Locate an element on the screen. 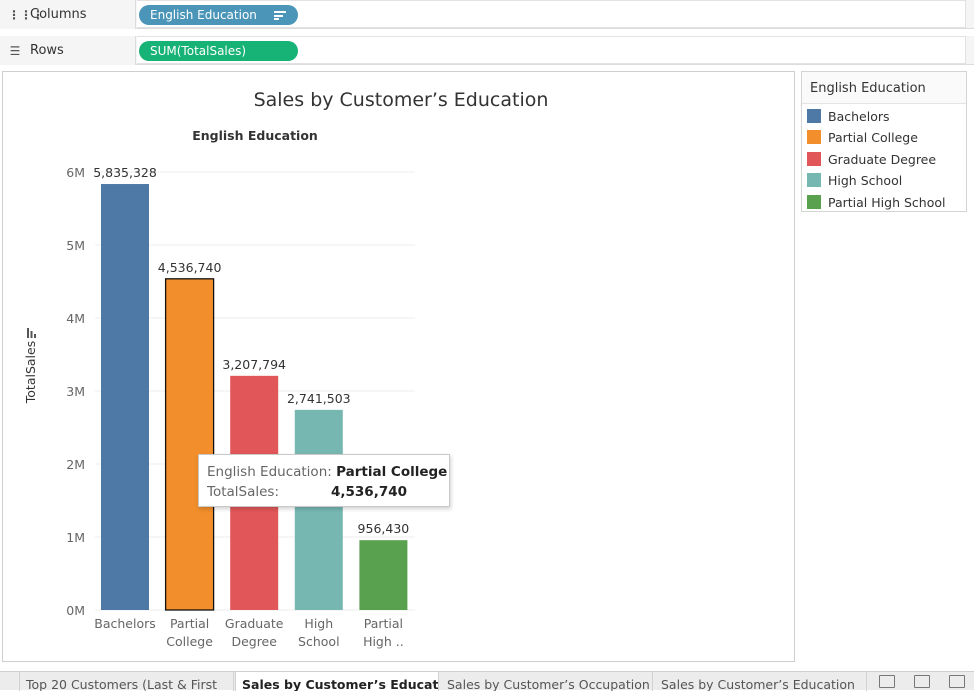  y-tick-label: 1M is located at coordinates (75, 537).